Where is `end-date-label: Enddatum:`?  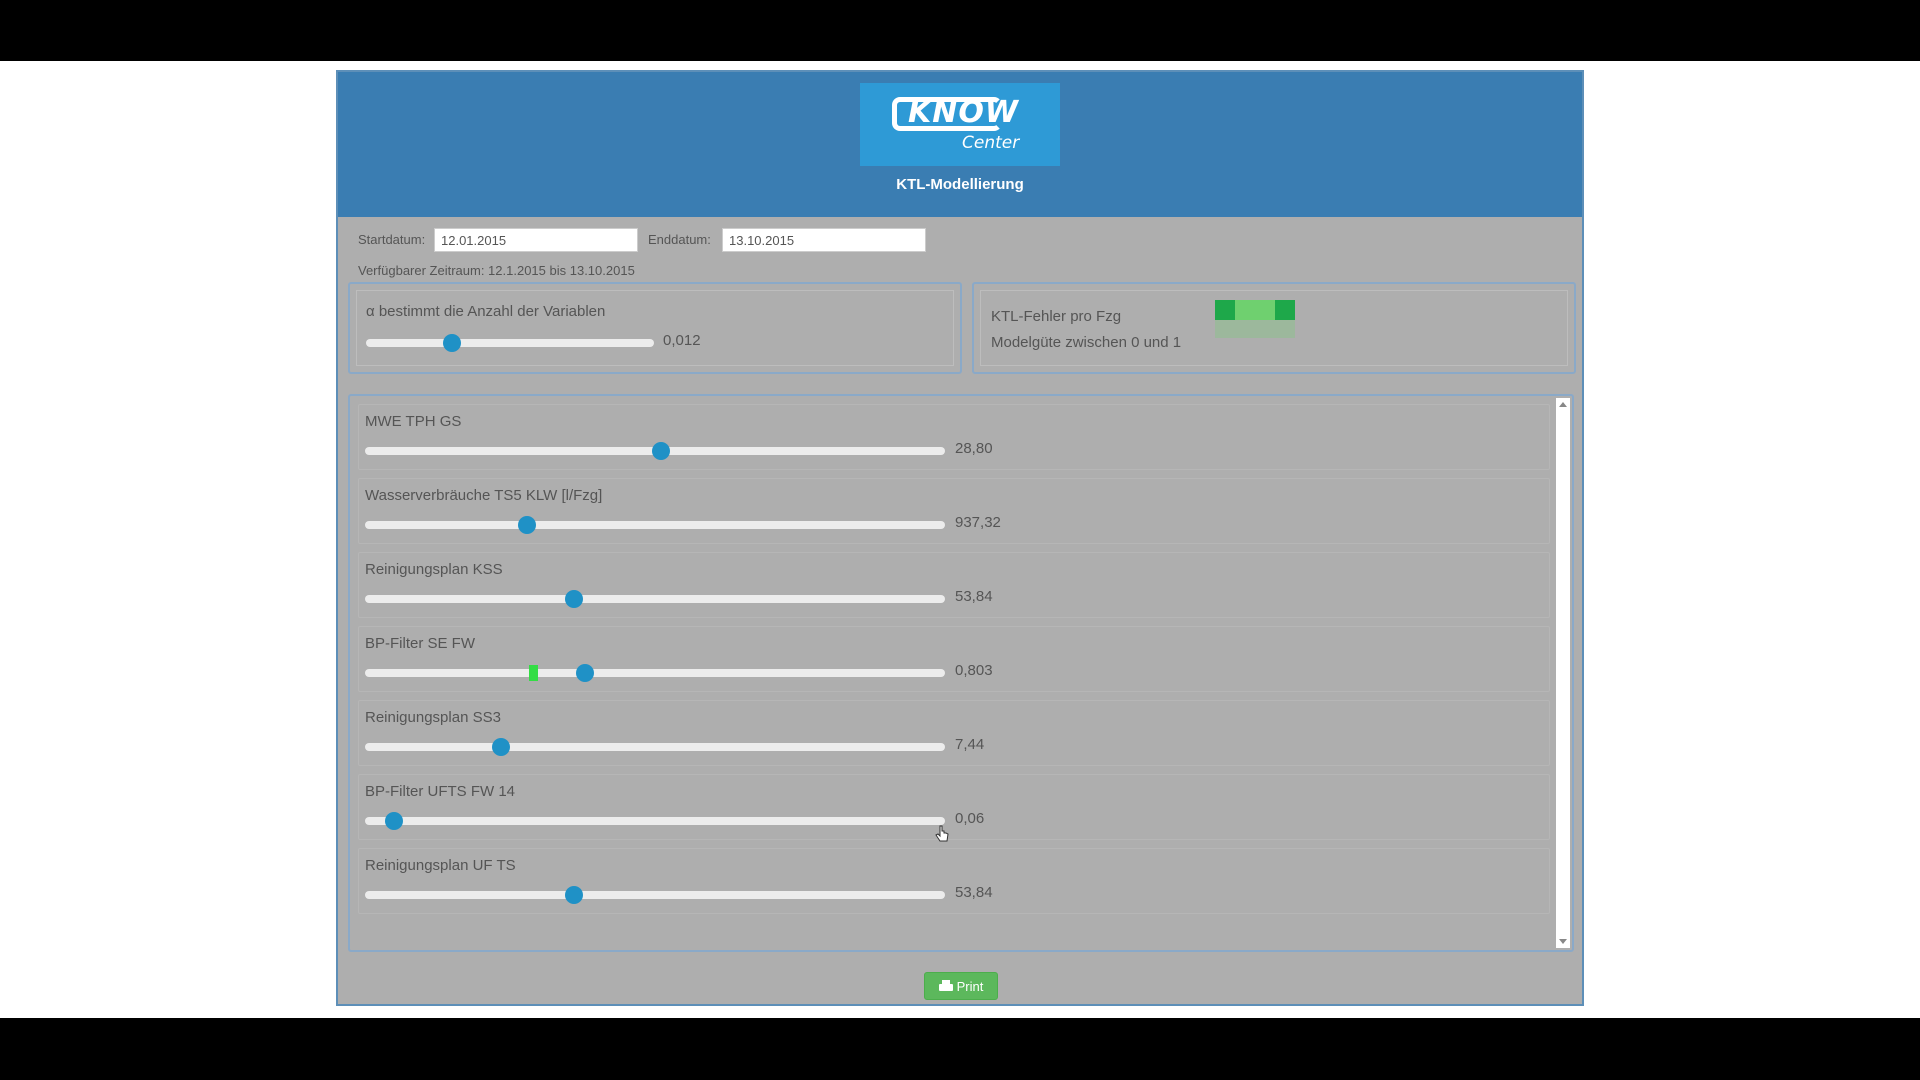 end-date-label: Enddatum: is located at coordinates (679, 239).